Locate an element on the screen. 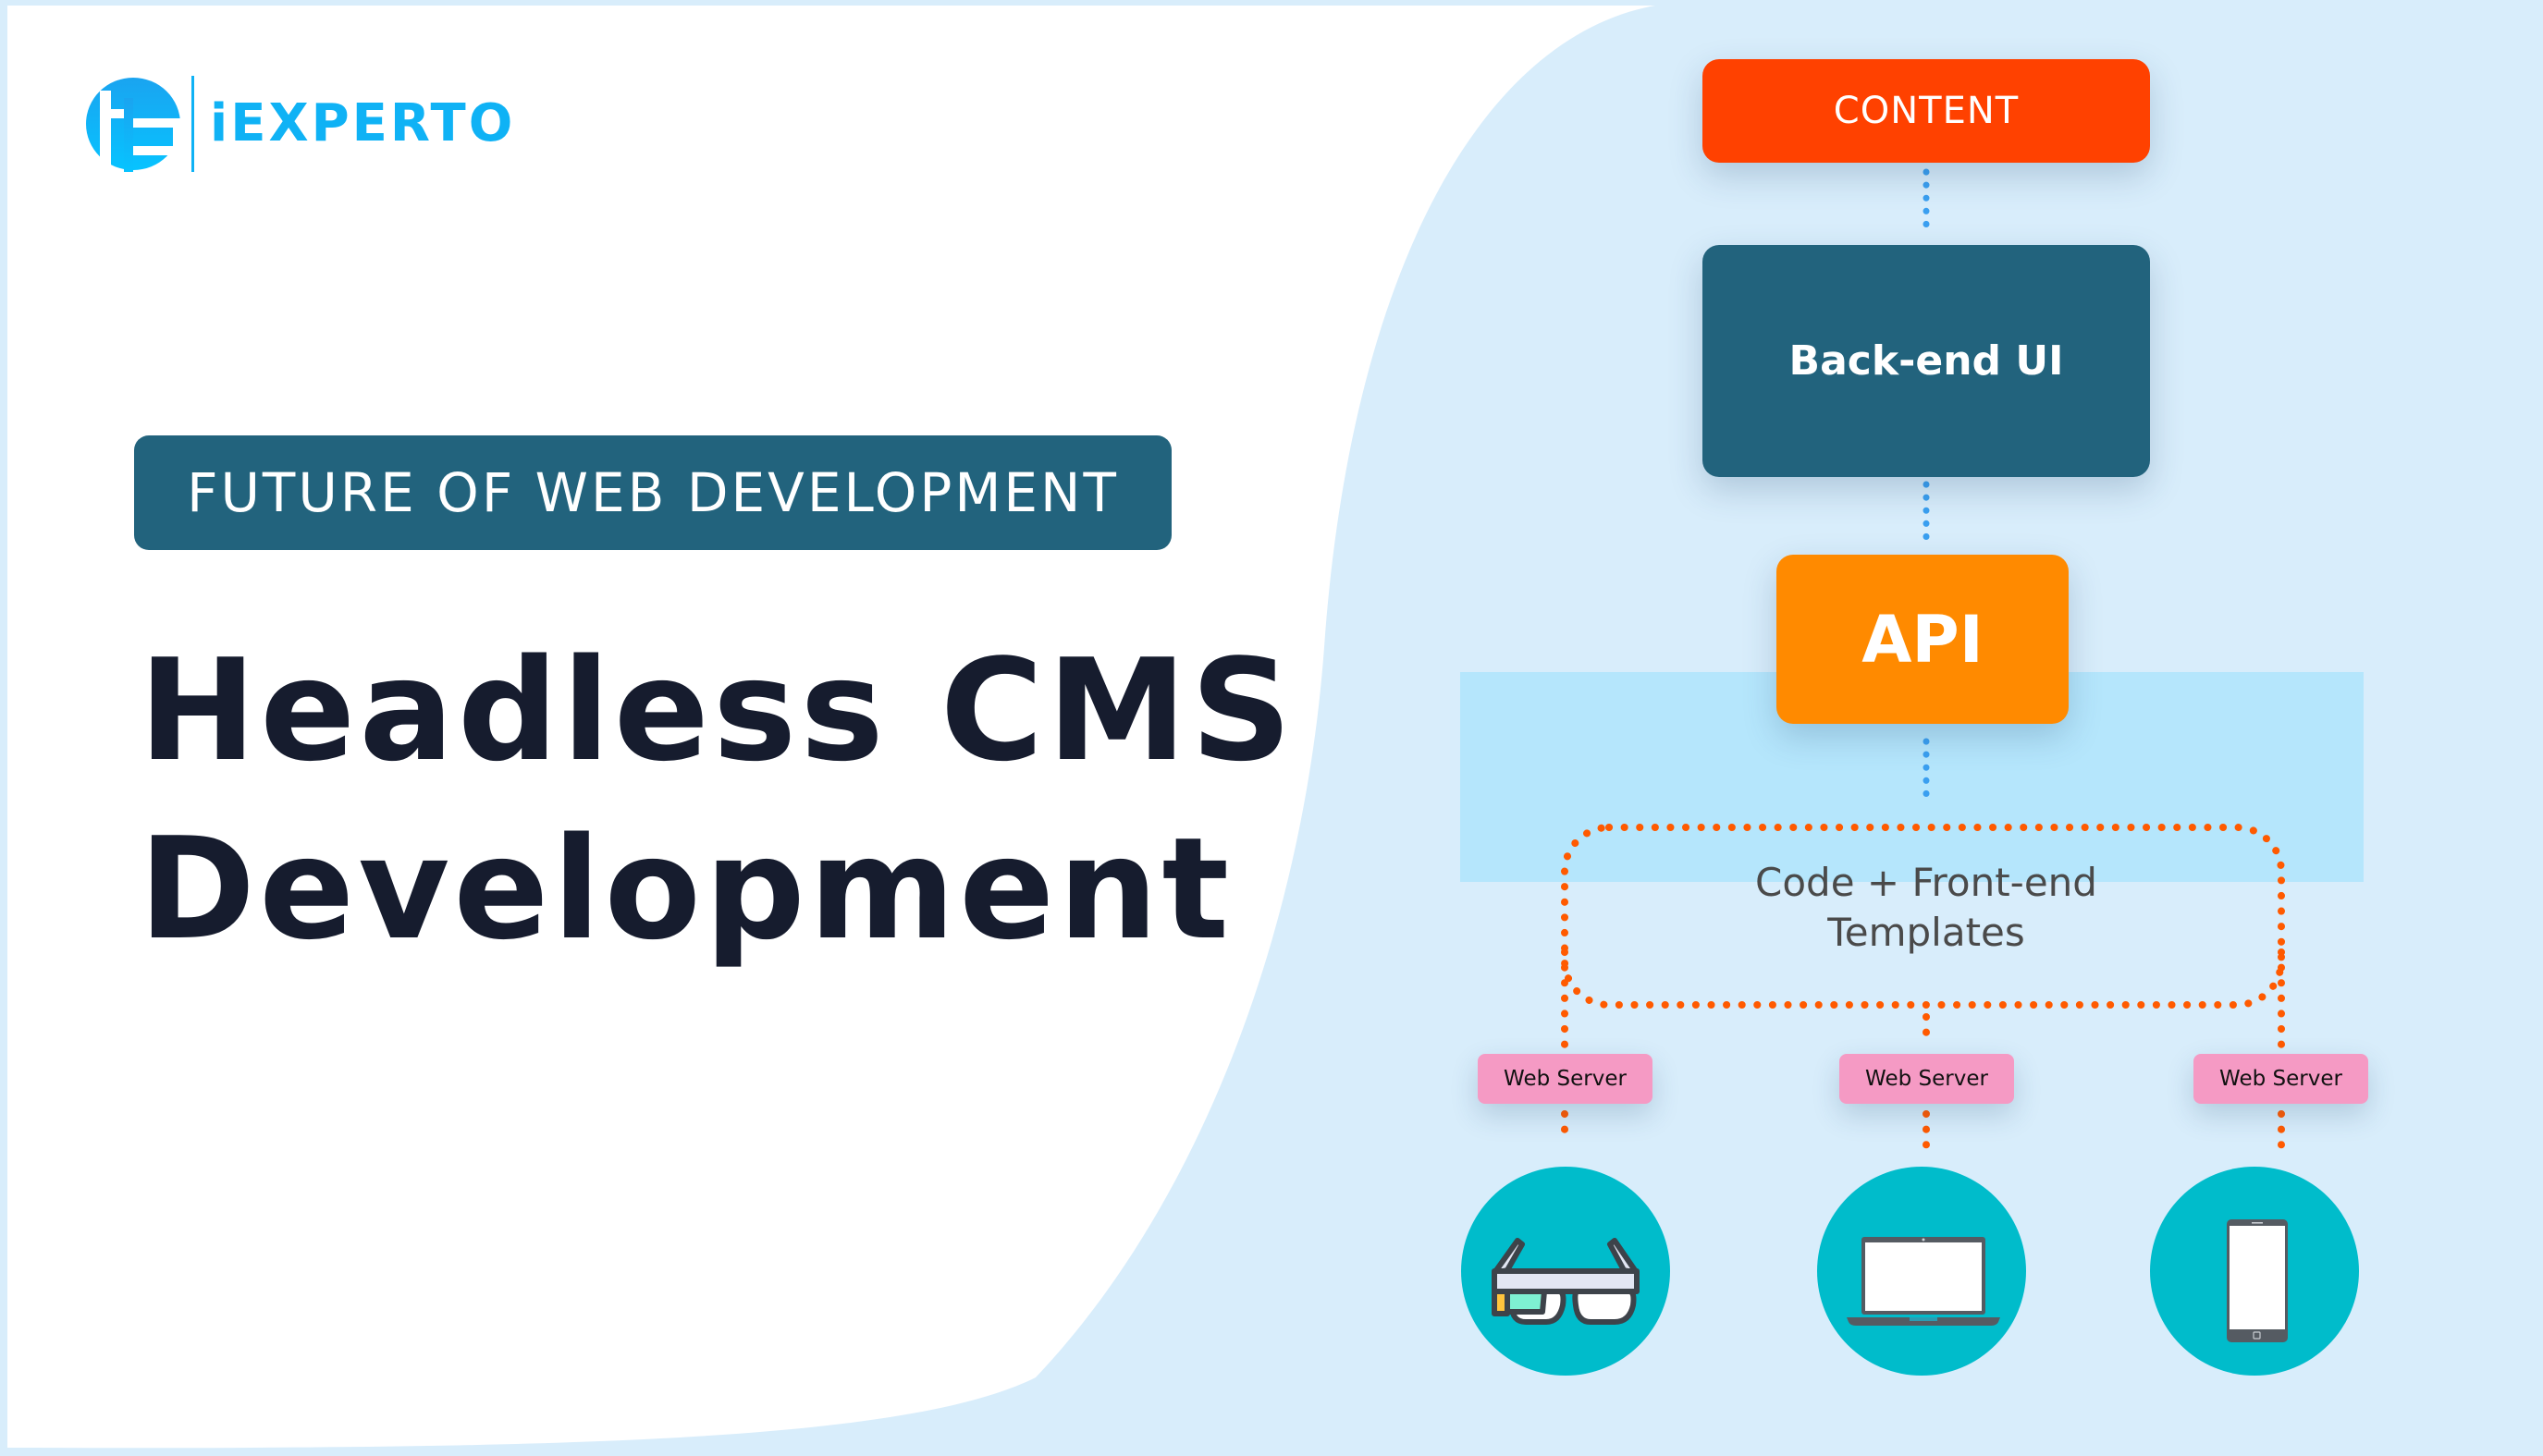  api-node: API is located at coordinates (1922, 639).